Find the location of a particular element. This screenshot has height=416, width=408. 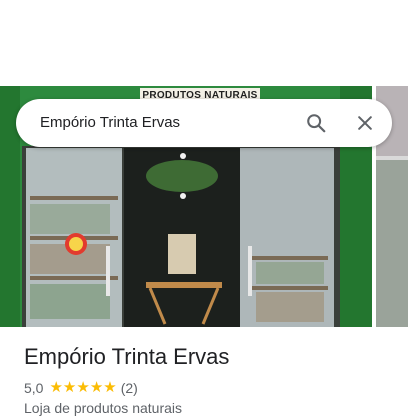

place-title: Empório Trinta Ervas is located at coordinates (127, 356).